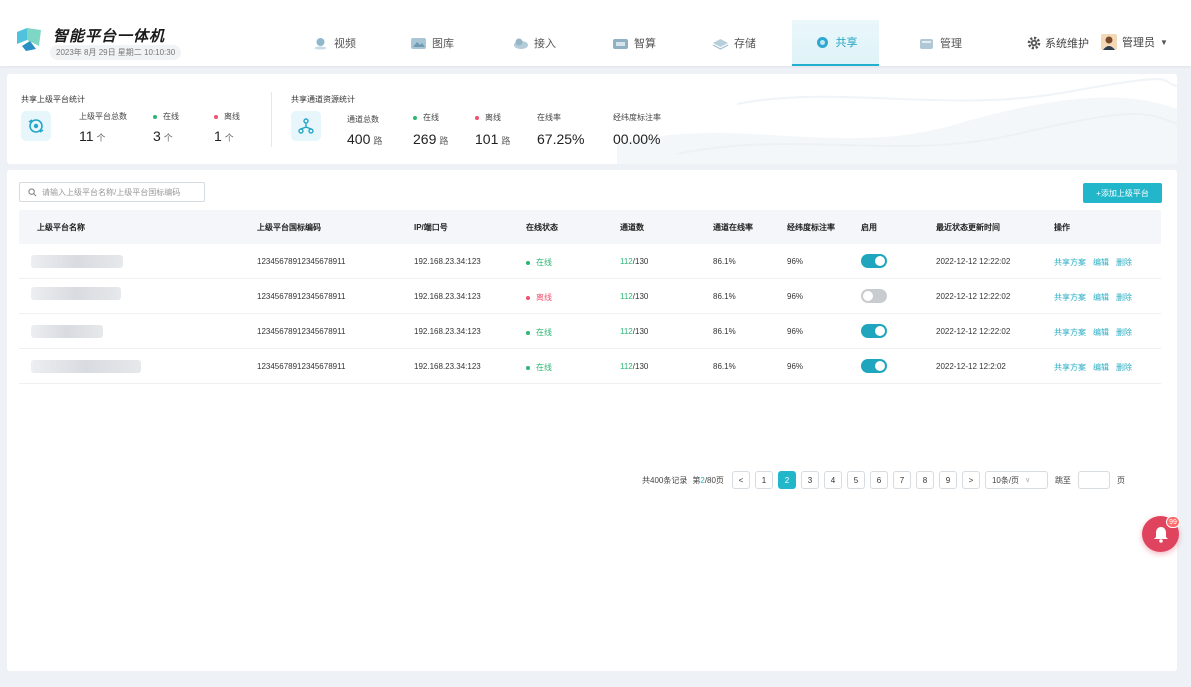 This screenshot has width=1191, height=687. I want to click on page-button: 9, so click(947, 480).